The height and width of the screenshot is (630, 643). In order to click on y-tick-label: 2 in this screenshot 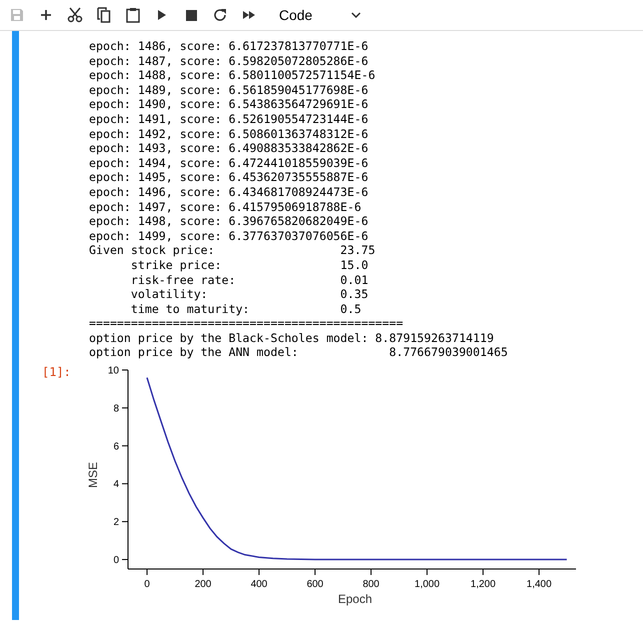, I will do `click(116, 522)`.